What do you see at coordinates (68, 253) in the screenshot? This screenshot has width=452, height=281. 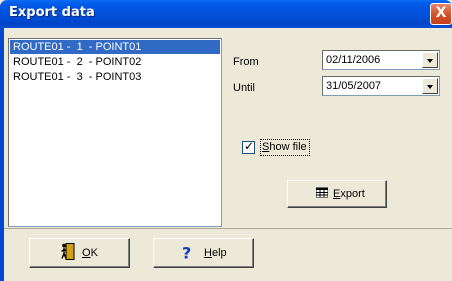 I see `door-exit-icon` at bounding box center [68, 253].